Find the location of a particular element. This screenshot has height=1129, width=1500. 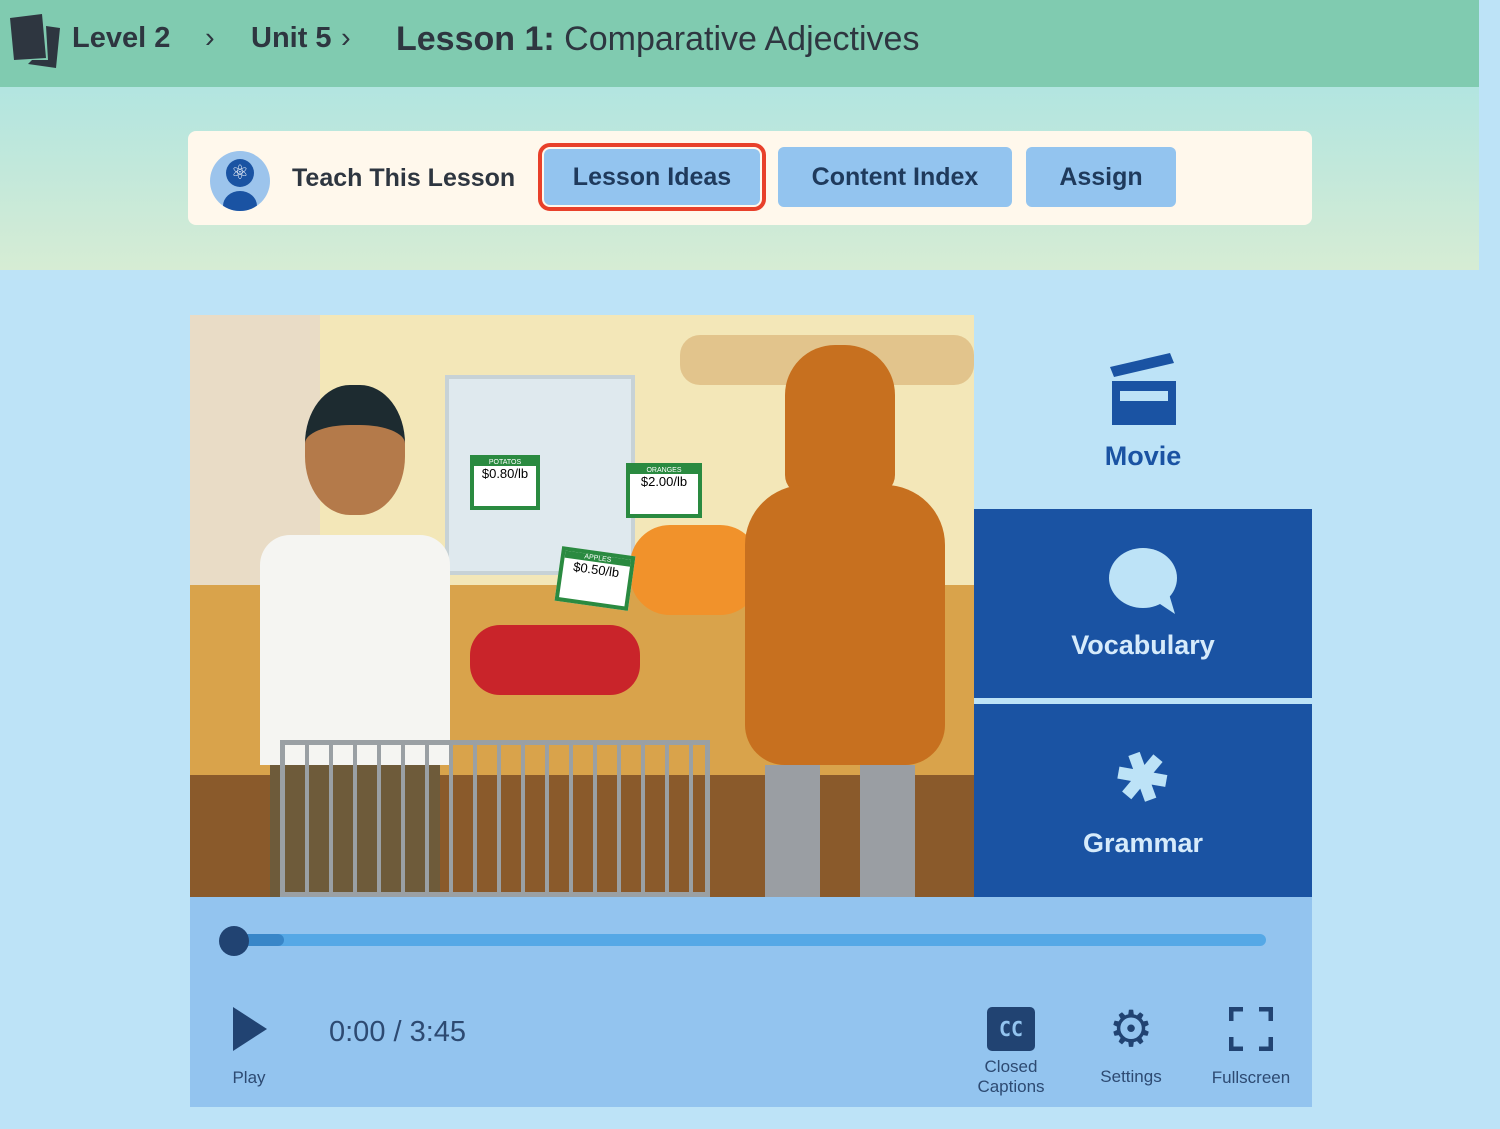

progress-handle is located at coordinates (234, 941).